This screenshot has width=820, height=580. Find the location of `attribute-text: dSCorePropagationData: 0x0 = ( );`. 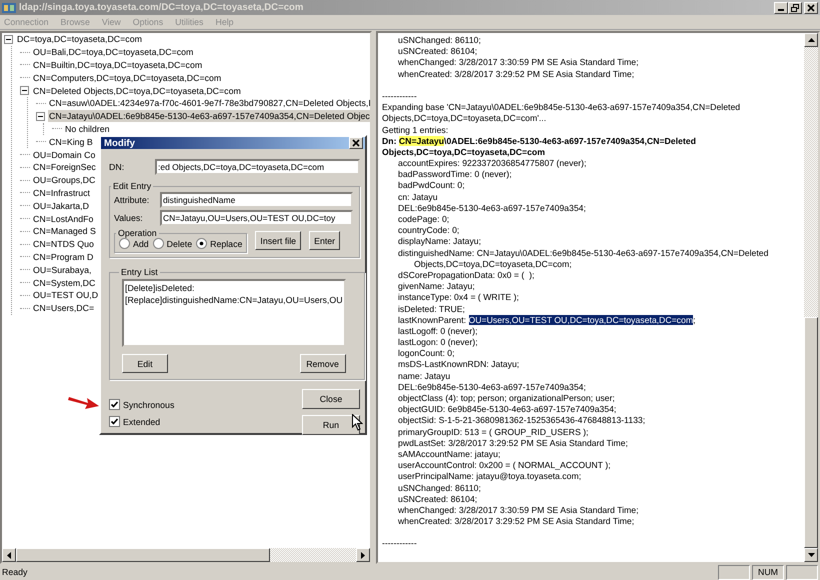

attribute-text: dSCorePropagationData: 0x0 = ( ); is located at coordinates (466, 275).